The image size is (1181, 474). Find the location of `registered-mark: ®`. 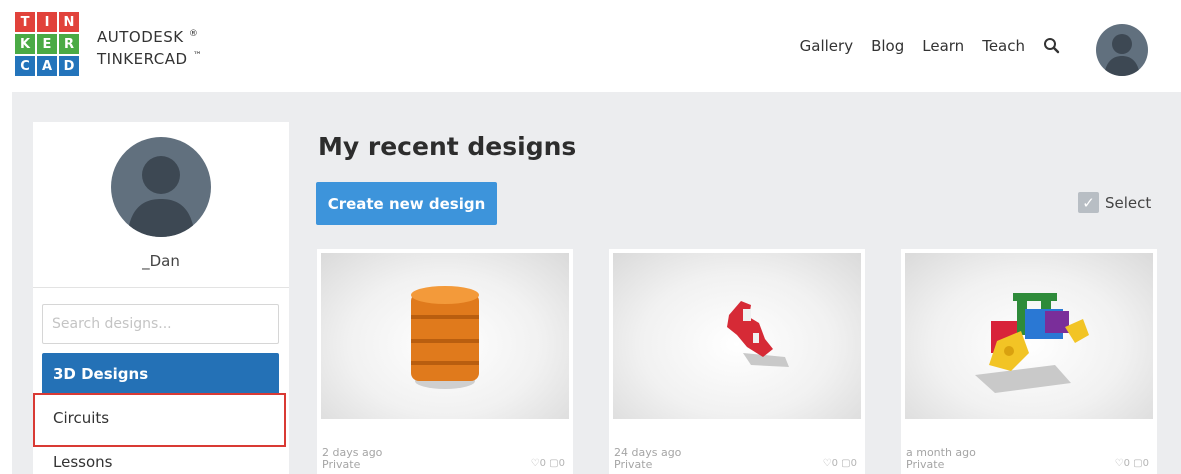

registered-mark: ® is located at coordinates (193, 34).